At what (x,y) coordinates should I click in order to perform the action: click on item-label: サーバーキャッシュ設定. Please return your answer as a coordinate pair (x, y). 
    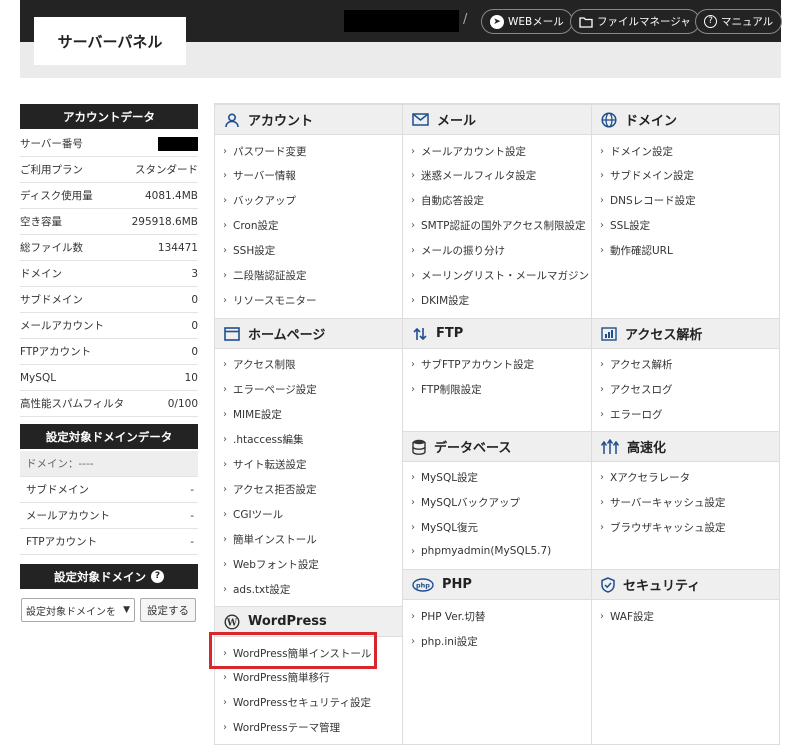
    Looking at the image, I should click on (668, 503).